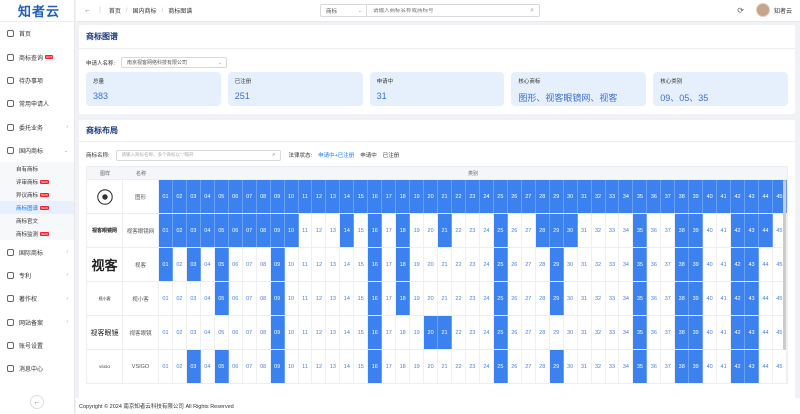 The image size is (800, 414). Describe the element at coordinates (319, 196) in the screenshot. I see `class-cell: 12` at that location.